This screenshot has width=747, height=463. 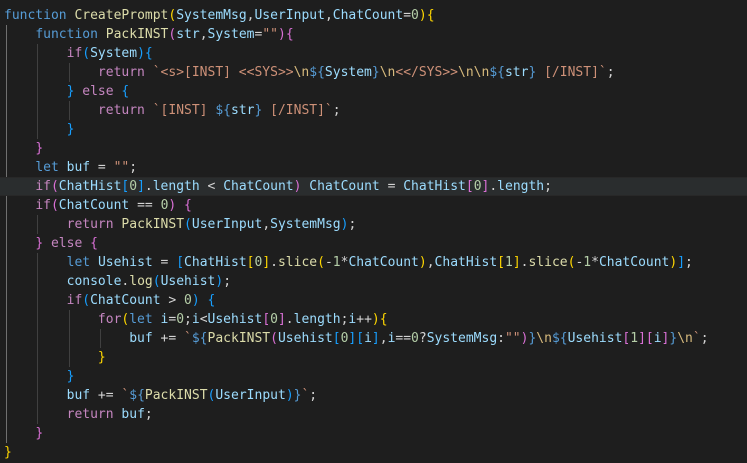 I want to click on code-token: -, so click(x=328, y=262).